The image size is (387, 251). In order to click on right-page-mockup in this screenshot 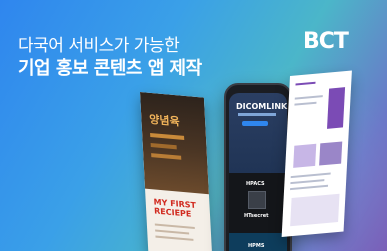, I will do `click(316, 153)`.